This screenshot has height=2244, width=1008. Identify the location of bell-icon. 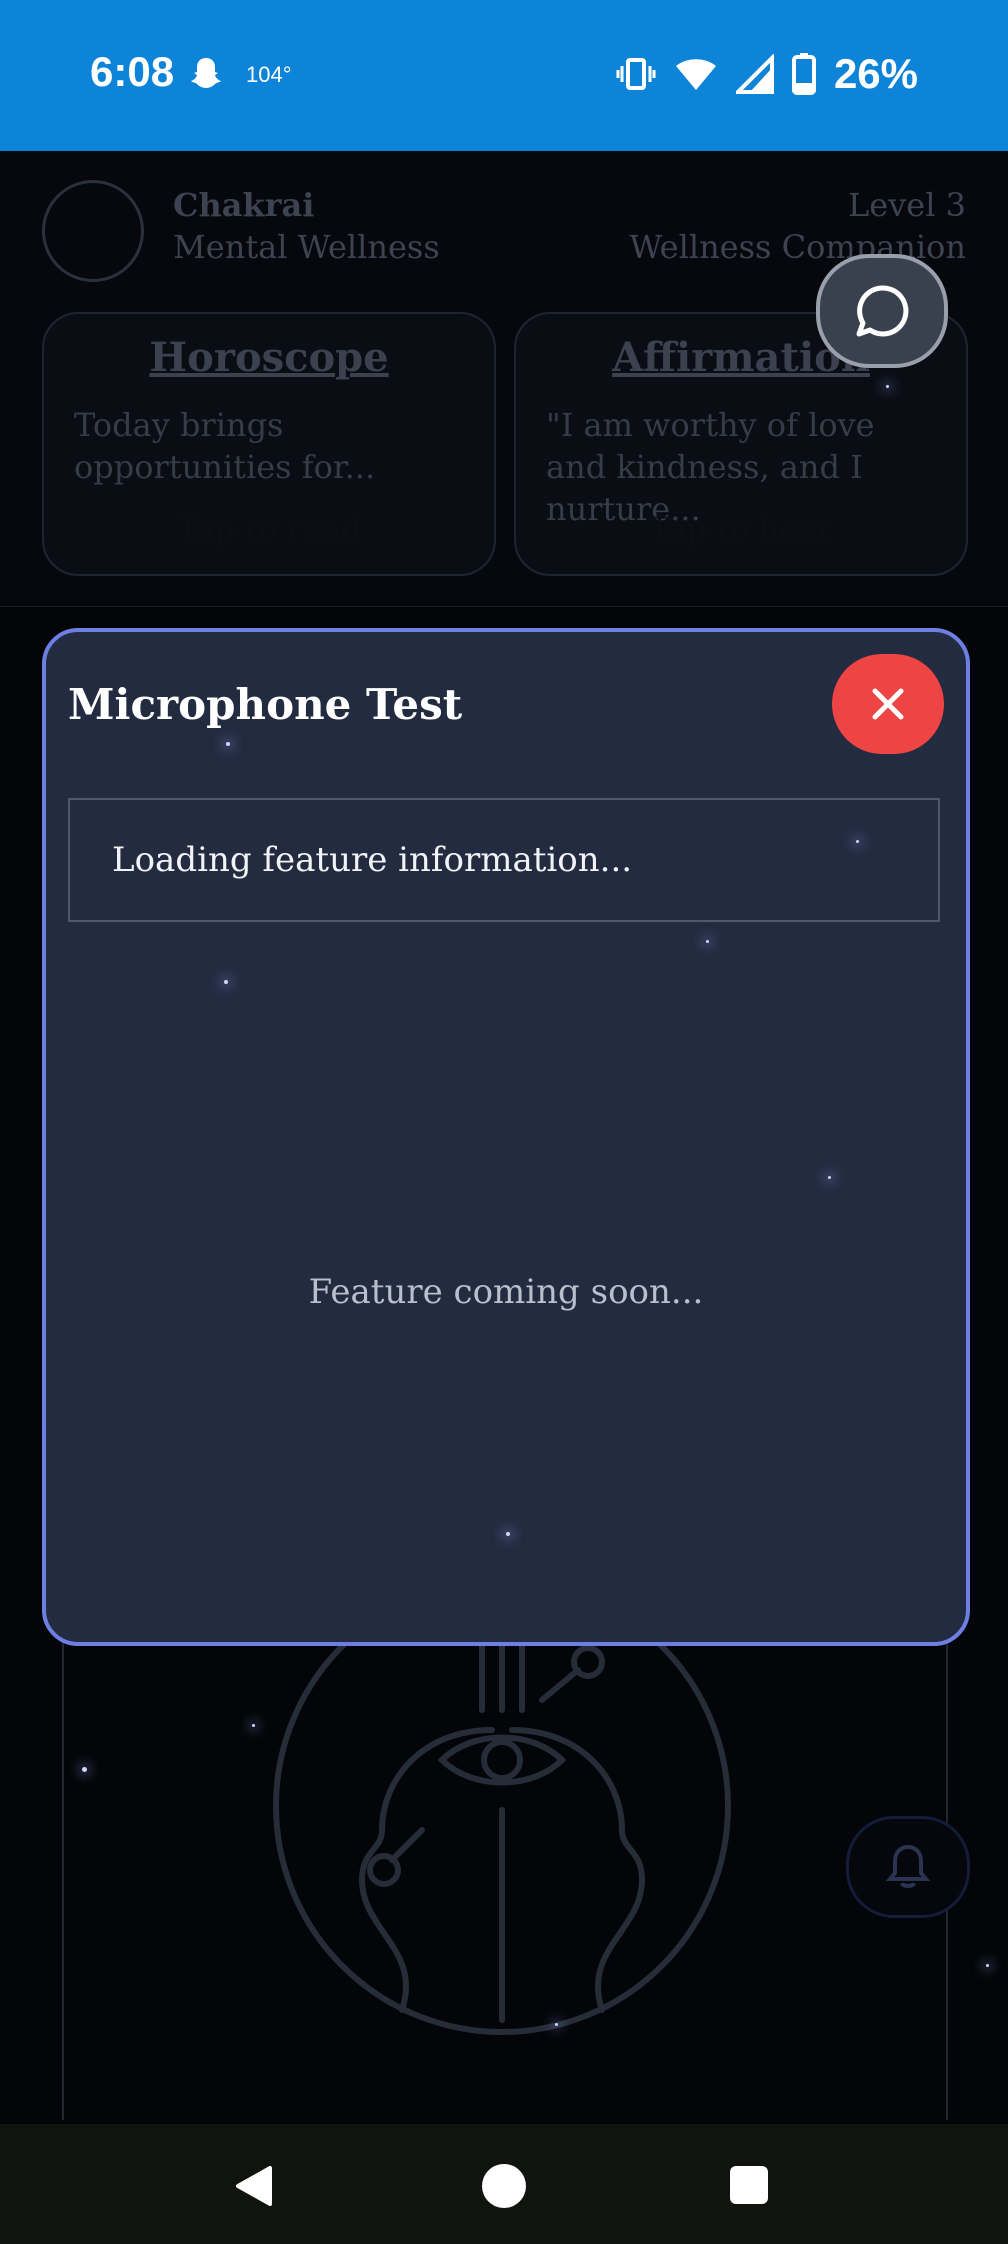
(908, 1866).